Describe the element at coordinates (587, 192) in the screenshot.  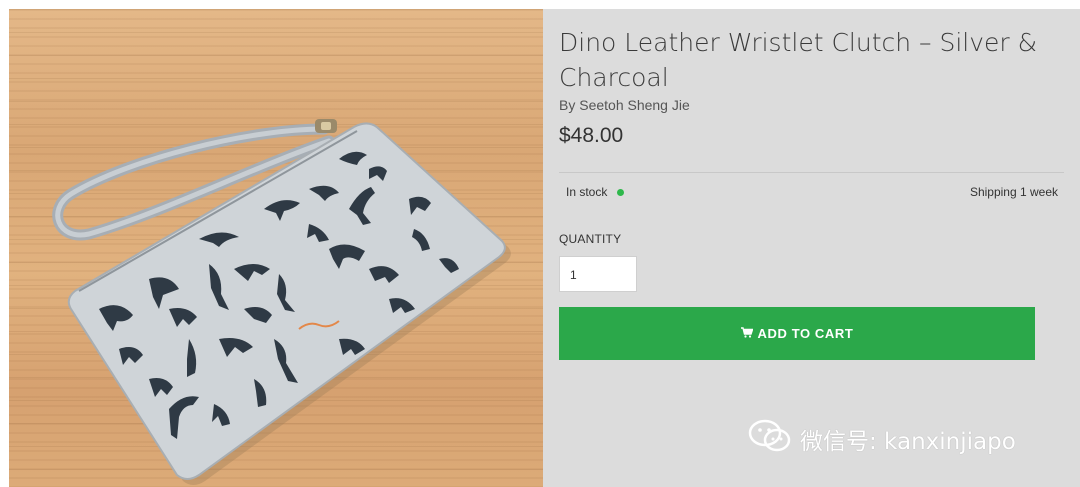
I see `stock-label: In stock` at that location.